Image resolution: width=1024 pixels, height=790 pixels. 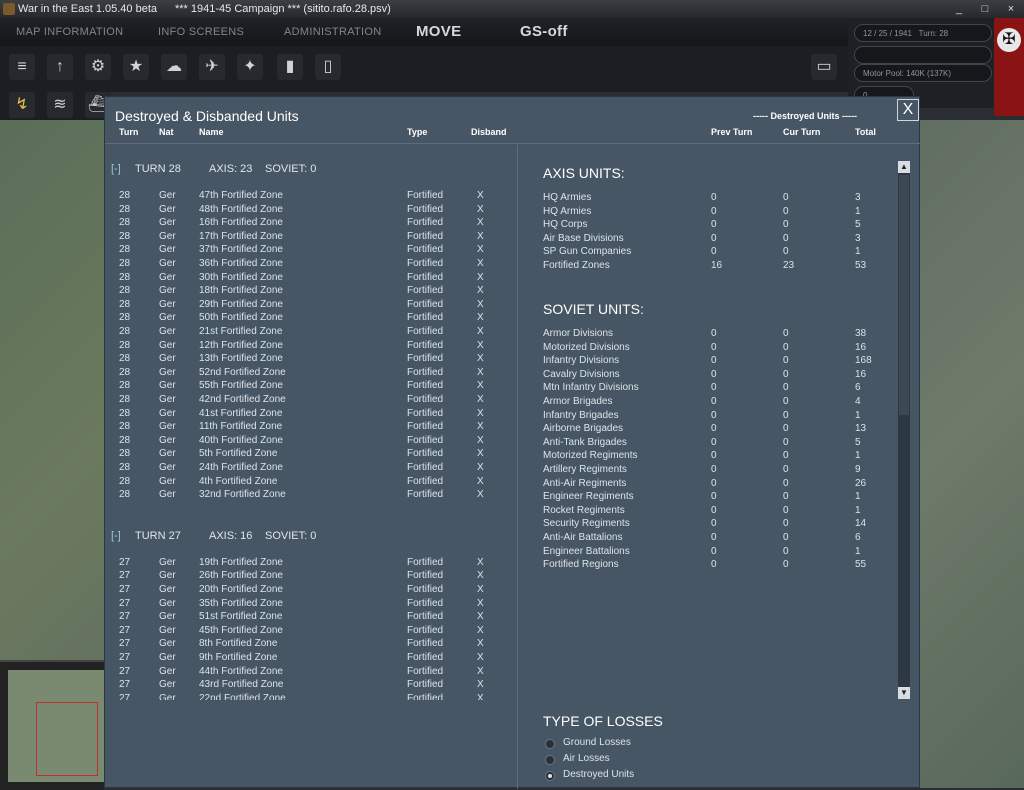 What do you see at coordinates (311, 250) in the screenshot?
I see `table-row: 28 Ger 37th Fortified Zone Fortified X` at bounding box center [311, 250].